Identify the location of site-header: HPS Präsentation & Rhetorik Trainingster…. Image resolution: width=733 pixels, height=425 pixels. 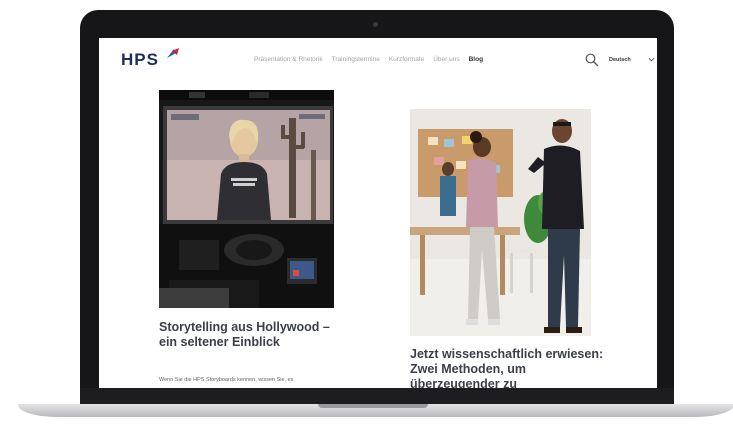
(378, 61).